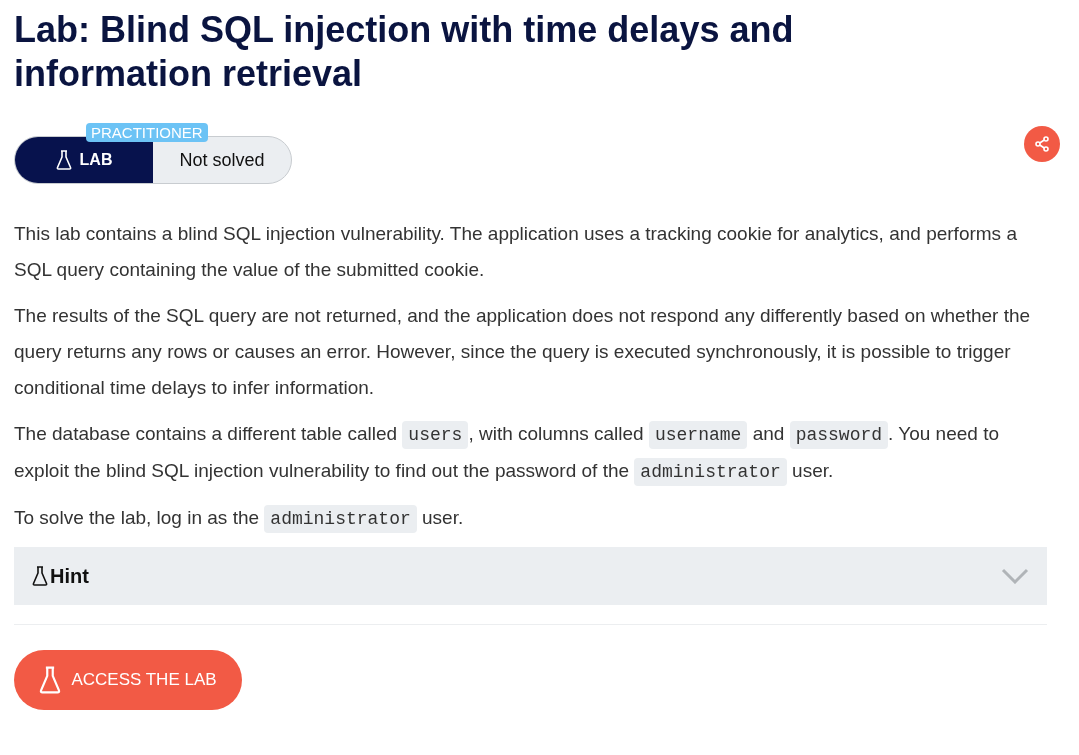 The height and width of the screenshot is (755, 1079). What do you see at coordinates (530, 576) in the screenshot?
I see `hint-toggle: Hint` at bounding box center [530, 576].